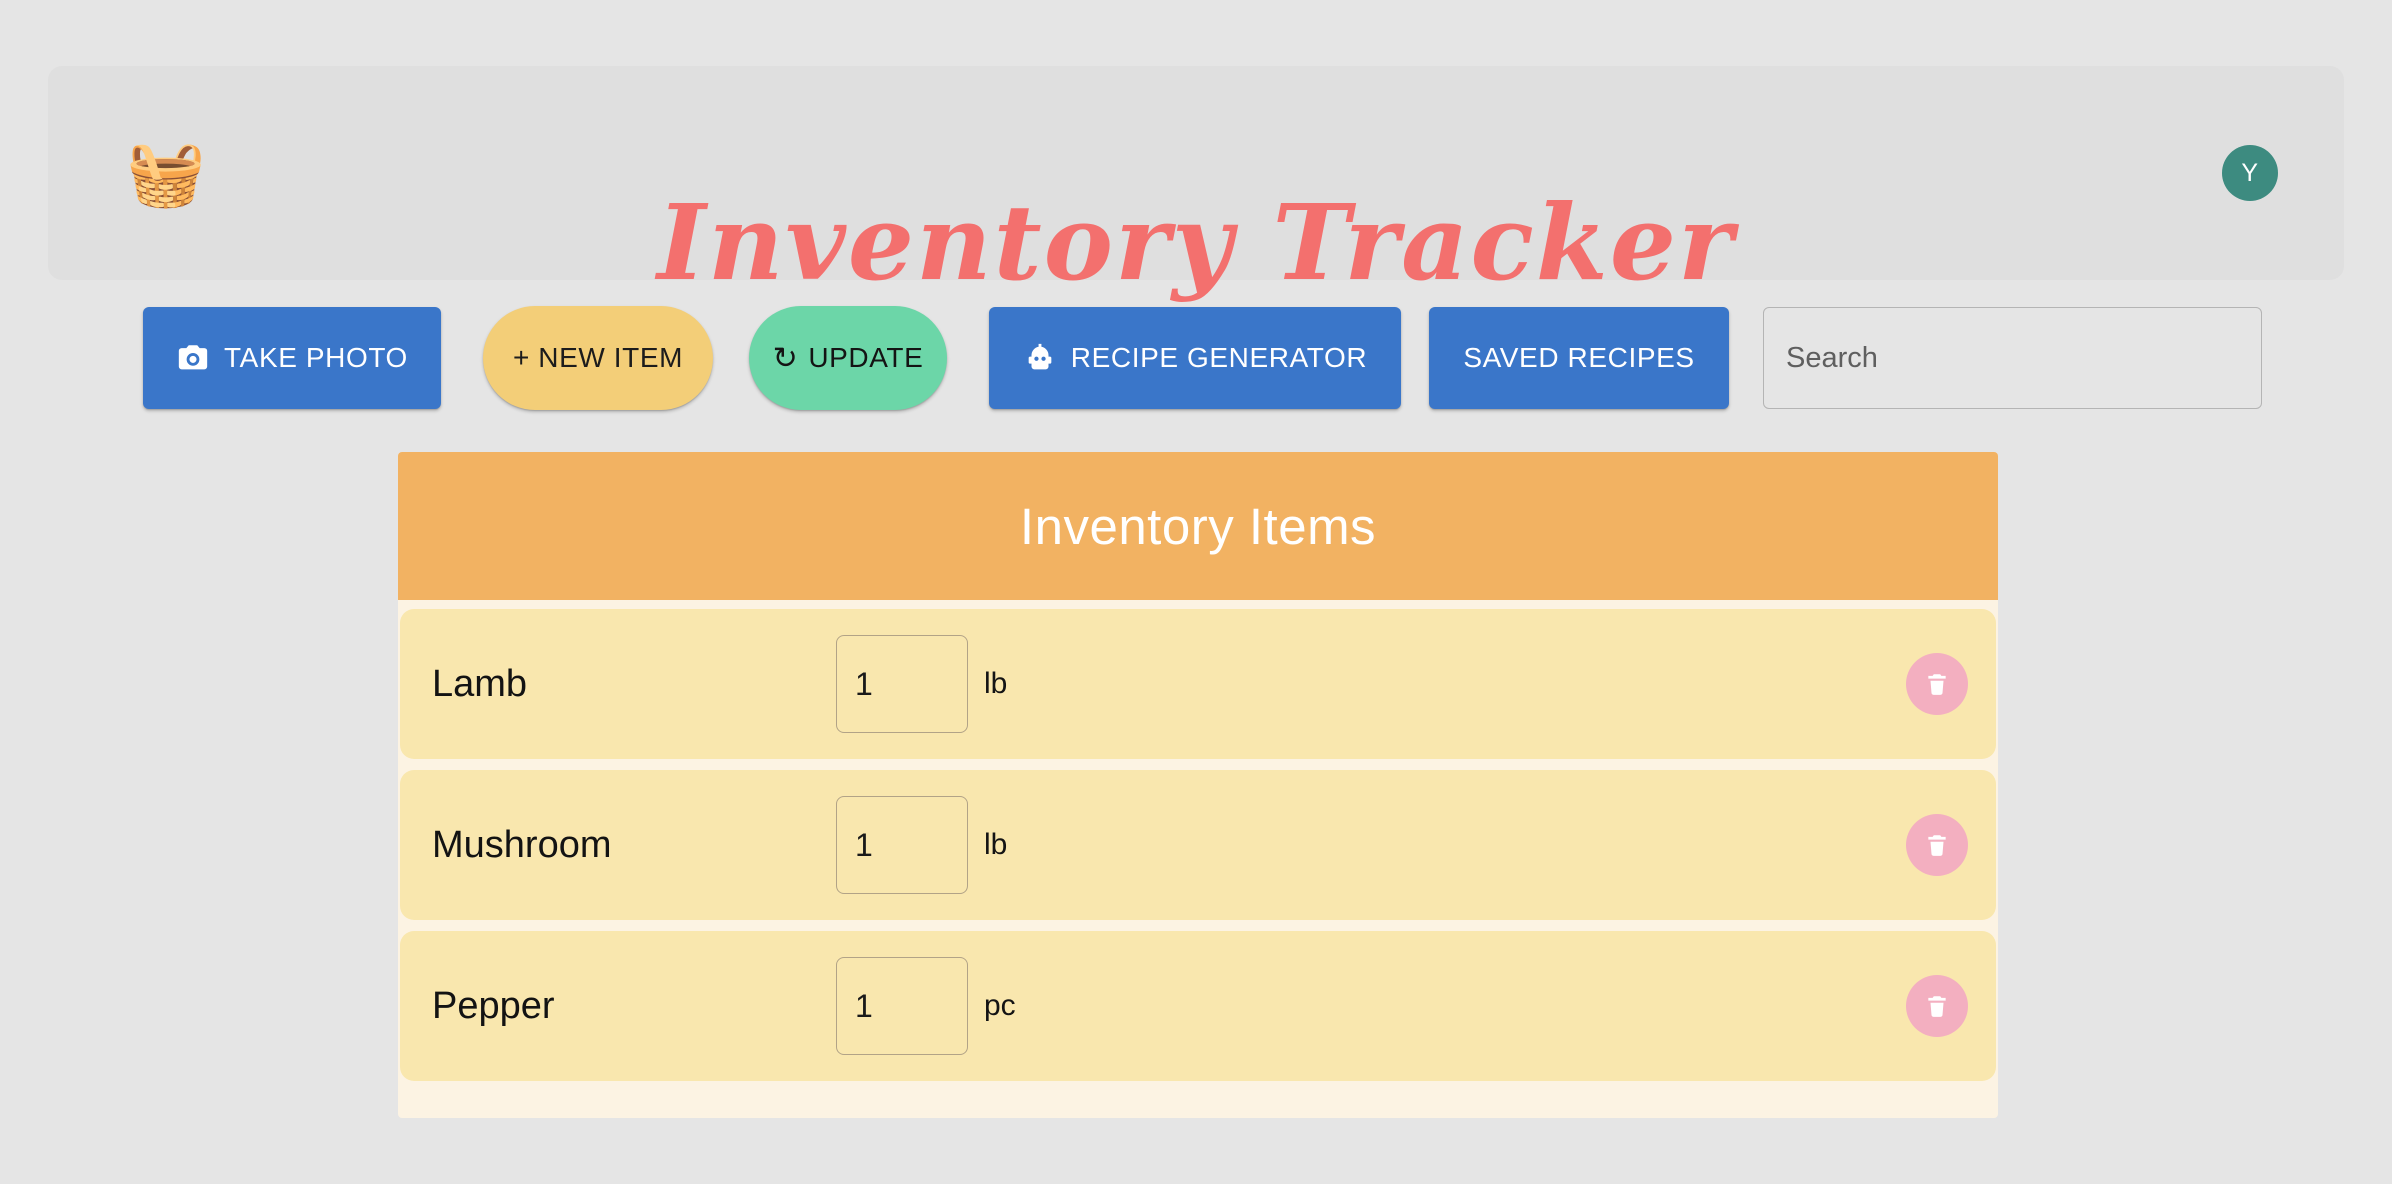  Describe the element at coordinates (1198, 845) in the screenshot. I see `table-row: Mushroom lb` at that location.